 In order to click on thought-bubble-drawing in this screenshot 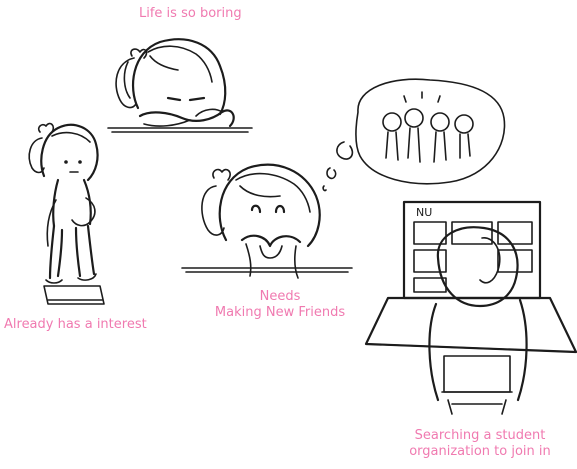, I will do `click(414, 135)`.